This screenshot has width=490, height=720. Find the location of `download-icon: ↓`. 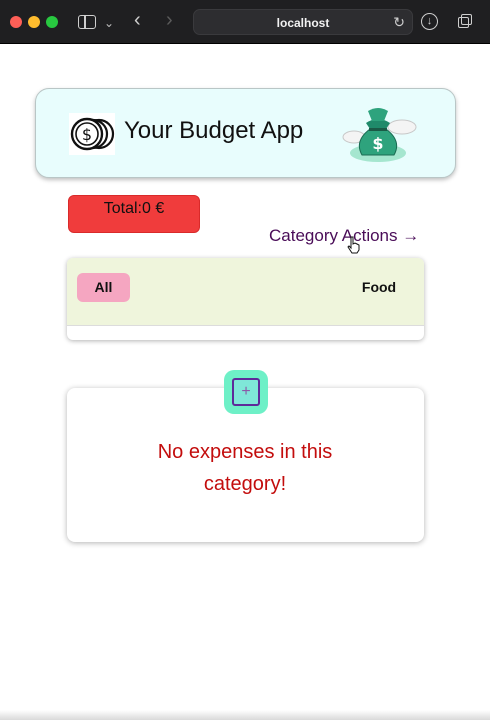

download-icon: ↓ is located at coordinates (429, 21).